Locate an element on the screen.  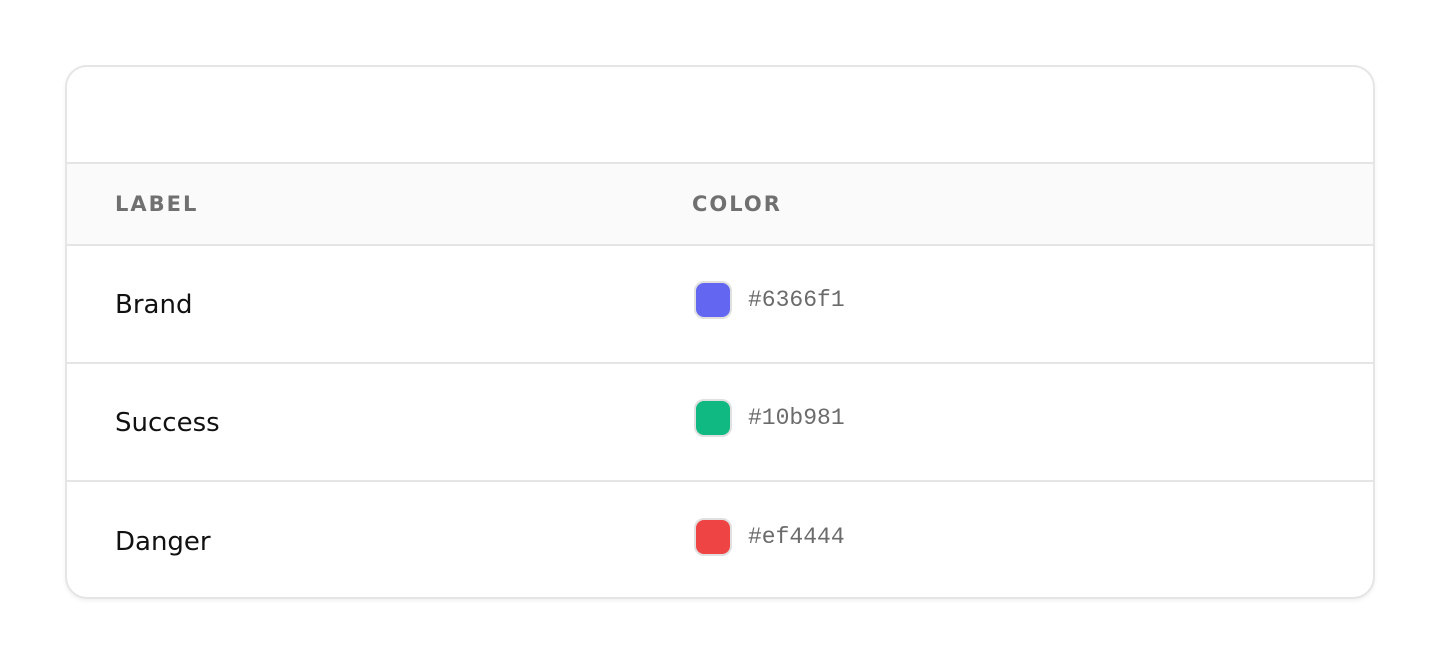
color-hex-value: #10b981 is located at coordinates (796, 418).